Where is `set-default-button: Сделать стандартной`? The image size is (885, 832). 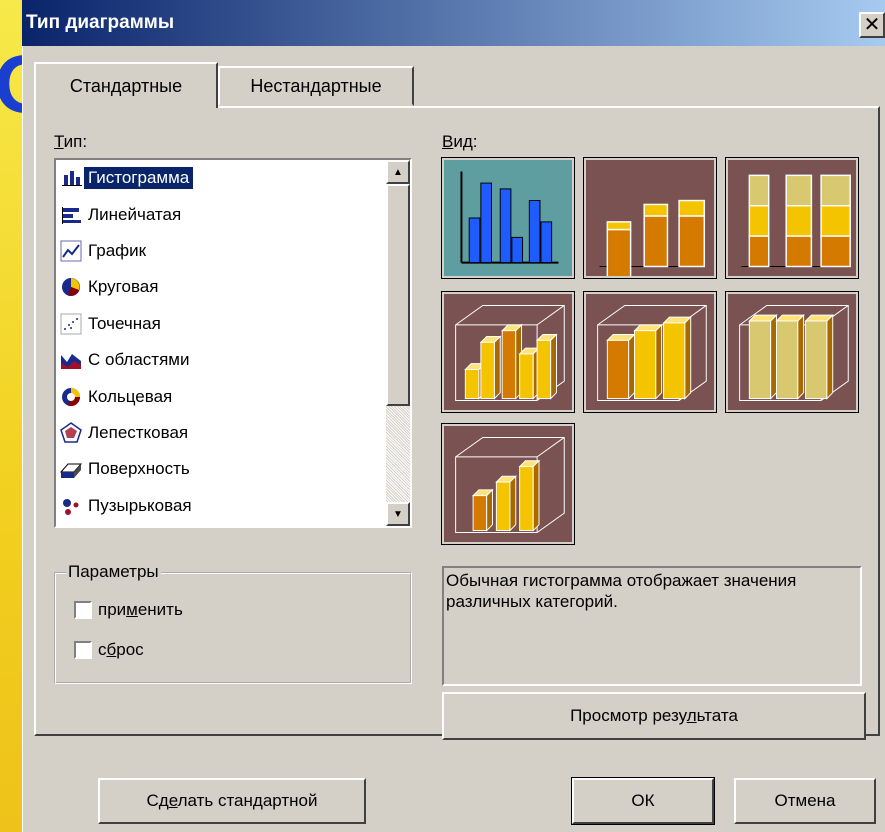 set-default-button: Сделать стандартной is located at coordinates (232, 801).